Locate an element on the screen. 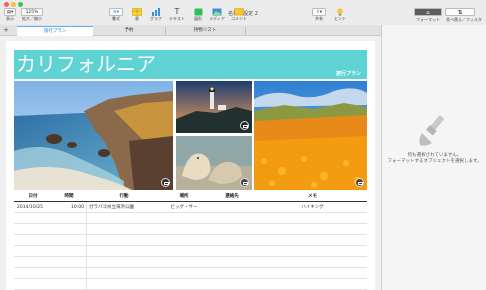 The width and height of the screenshot is (486, 290). media-button: メディア is located at coordinates (217, 15).